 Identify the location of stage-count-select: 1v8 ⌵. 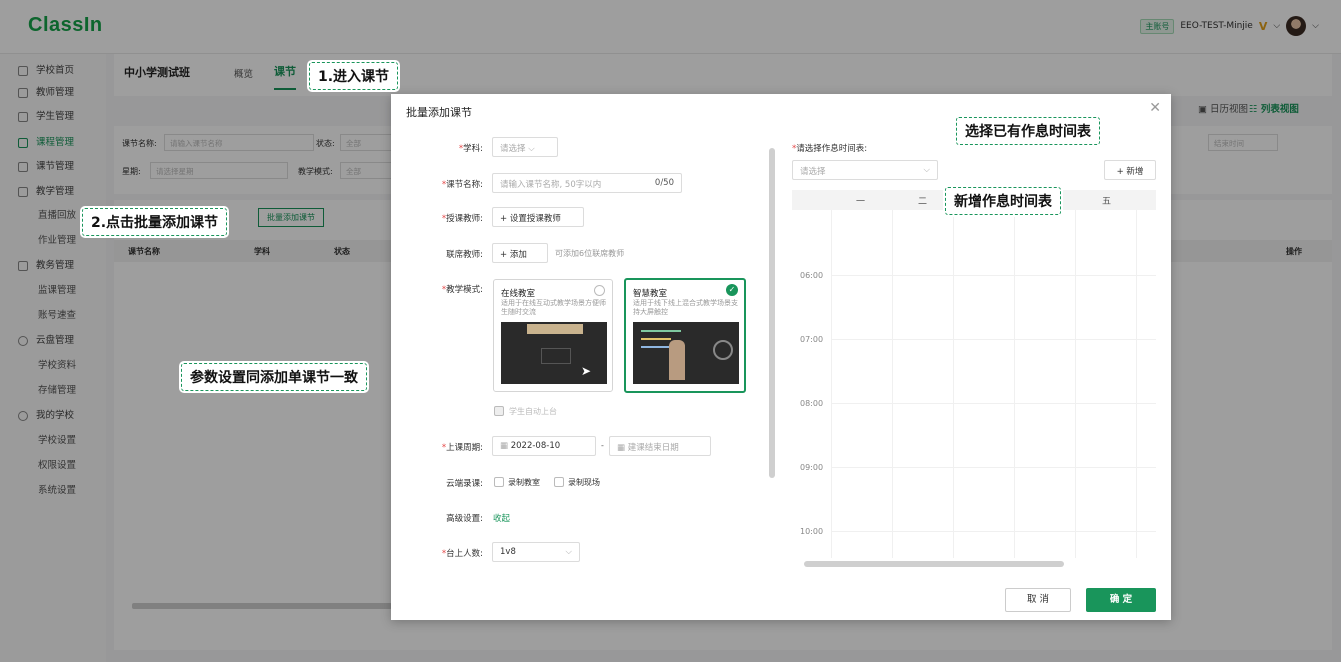
(536, 552).